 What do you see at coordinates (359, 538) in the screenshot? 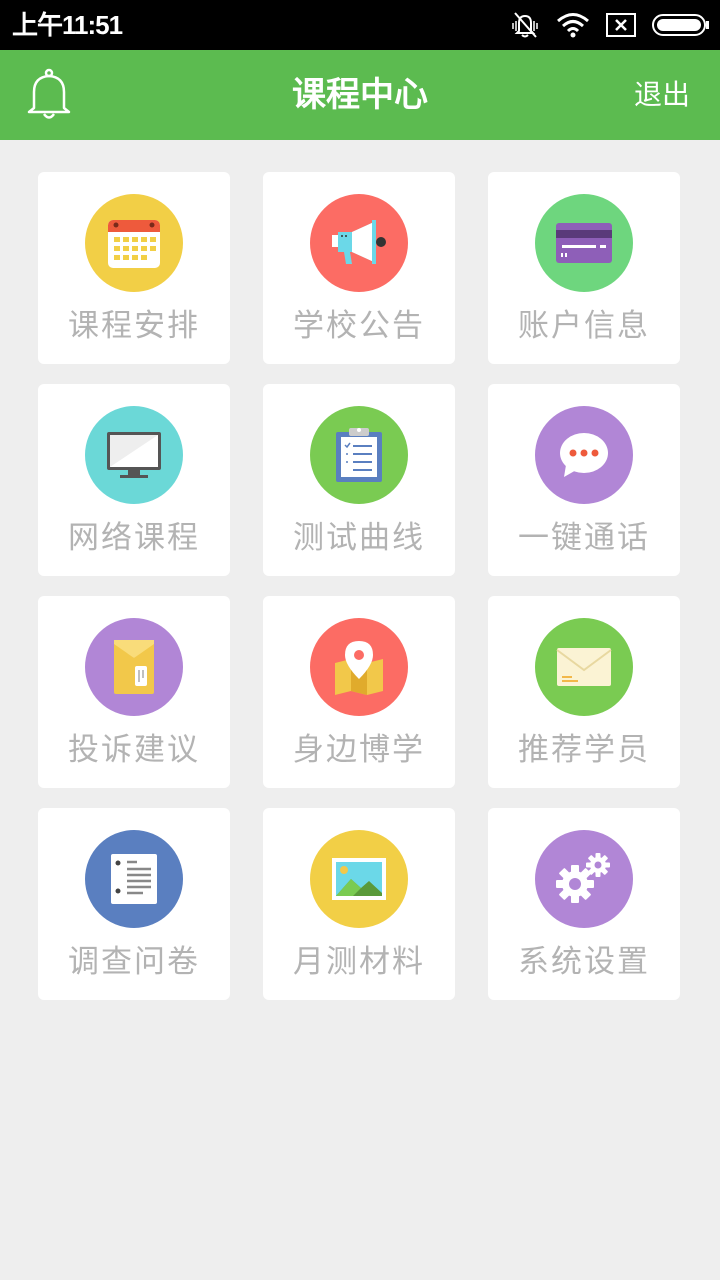
I see `menu-item-label: 测试曲线` at bounding box center [359, 538].